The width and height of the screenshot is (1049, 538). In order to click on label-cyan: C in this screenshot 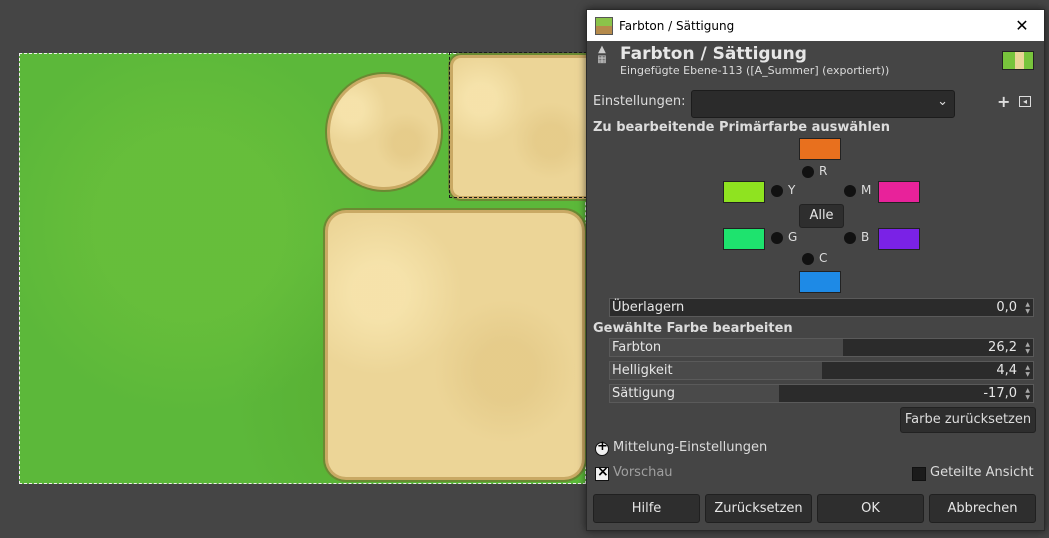, I will do `click(823, 258)`.